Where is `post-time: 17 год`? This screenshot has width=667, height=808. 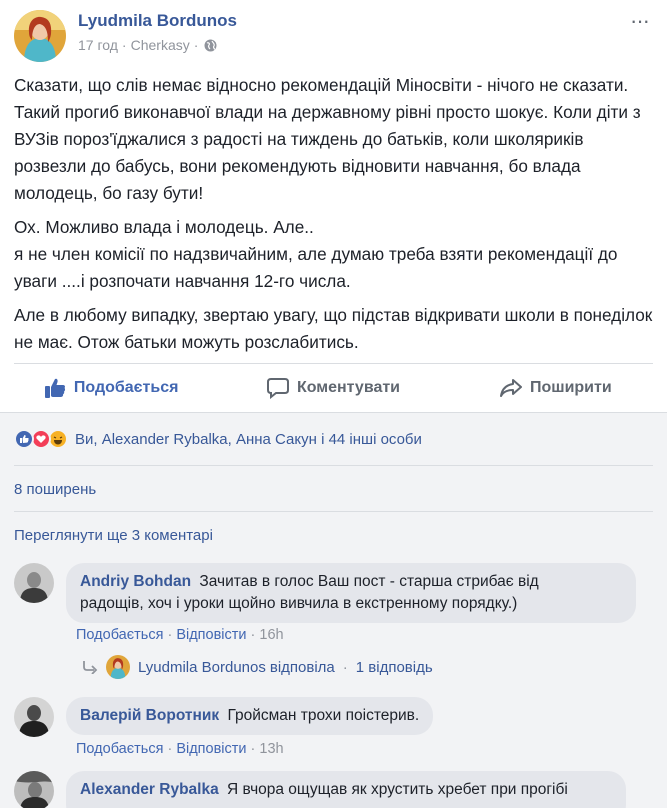 post-time: 17 год is located at coordinates (98, 45).